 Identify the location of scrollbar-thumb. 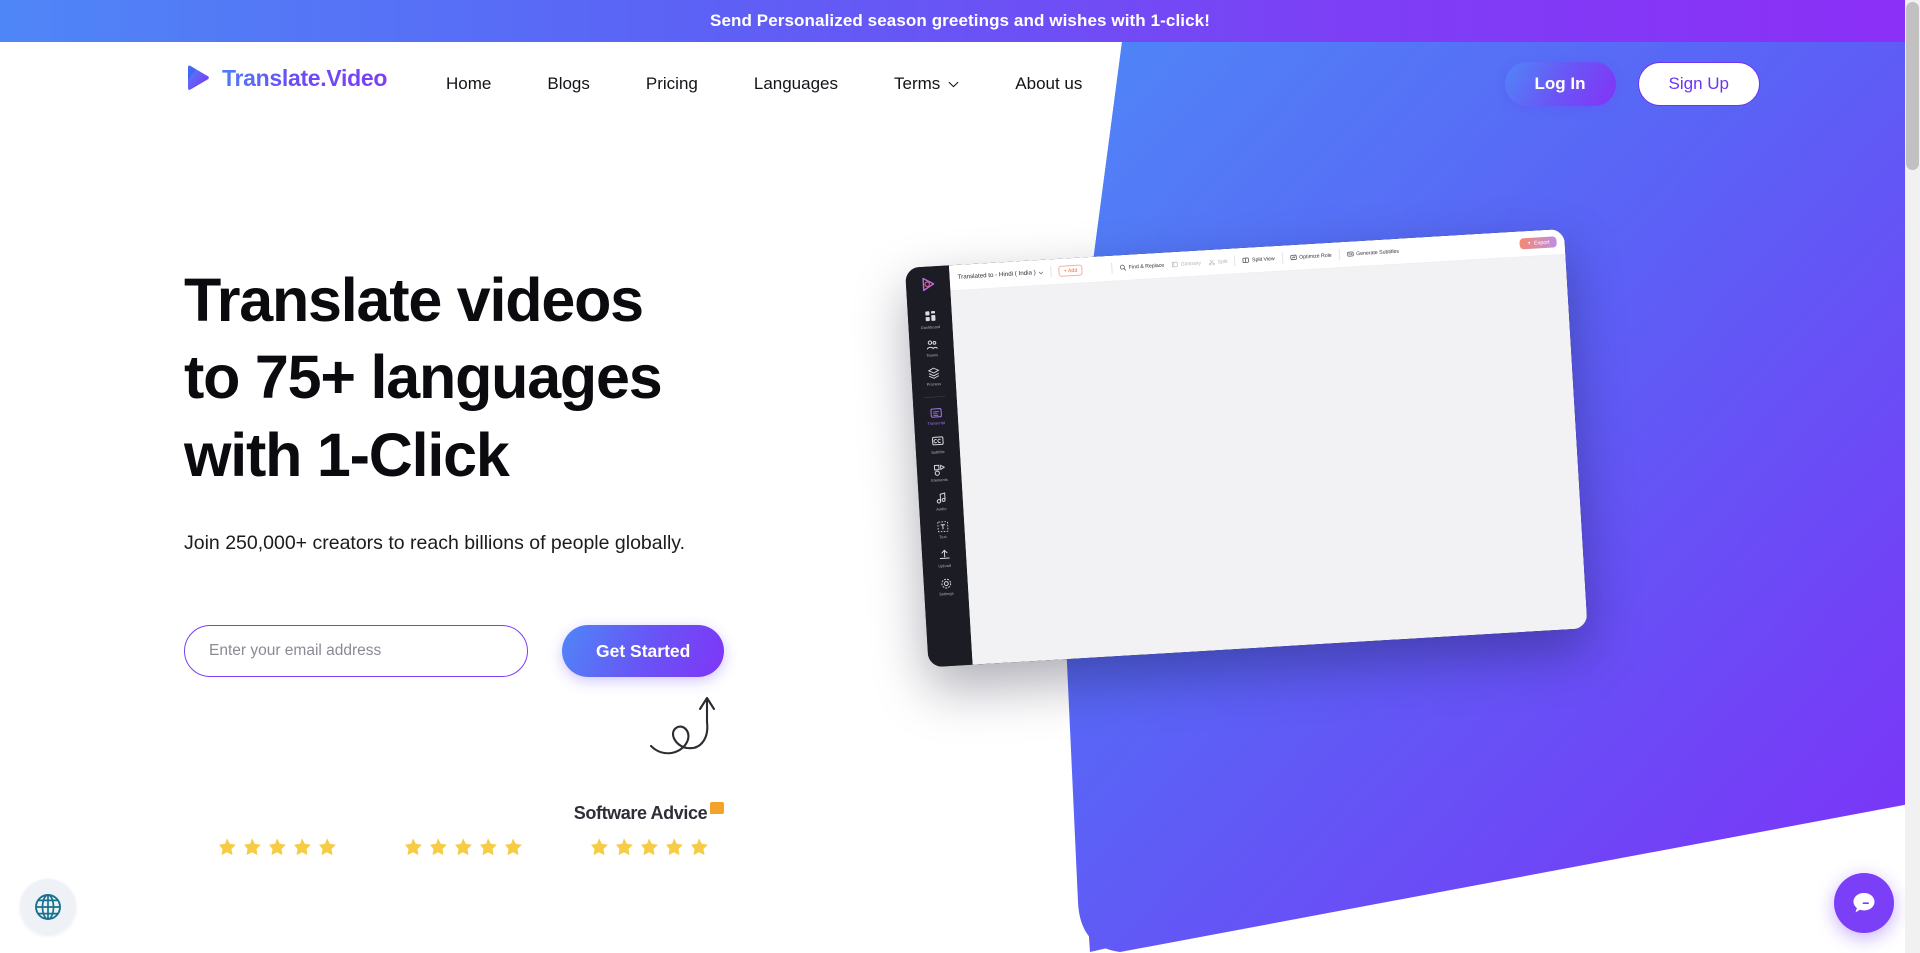
(1912, 86).